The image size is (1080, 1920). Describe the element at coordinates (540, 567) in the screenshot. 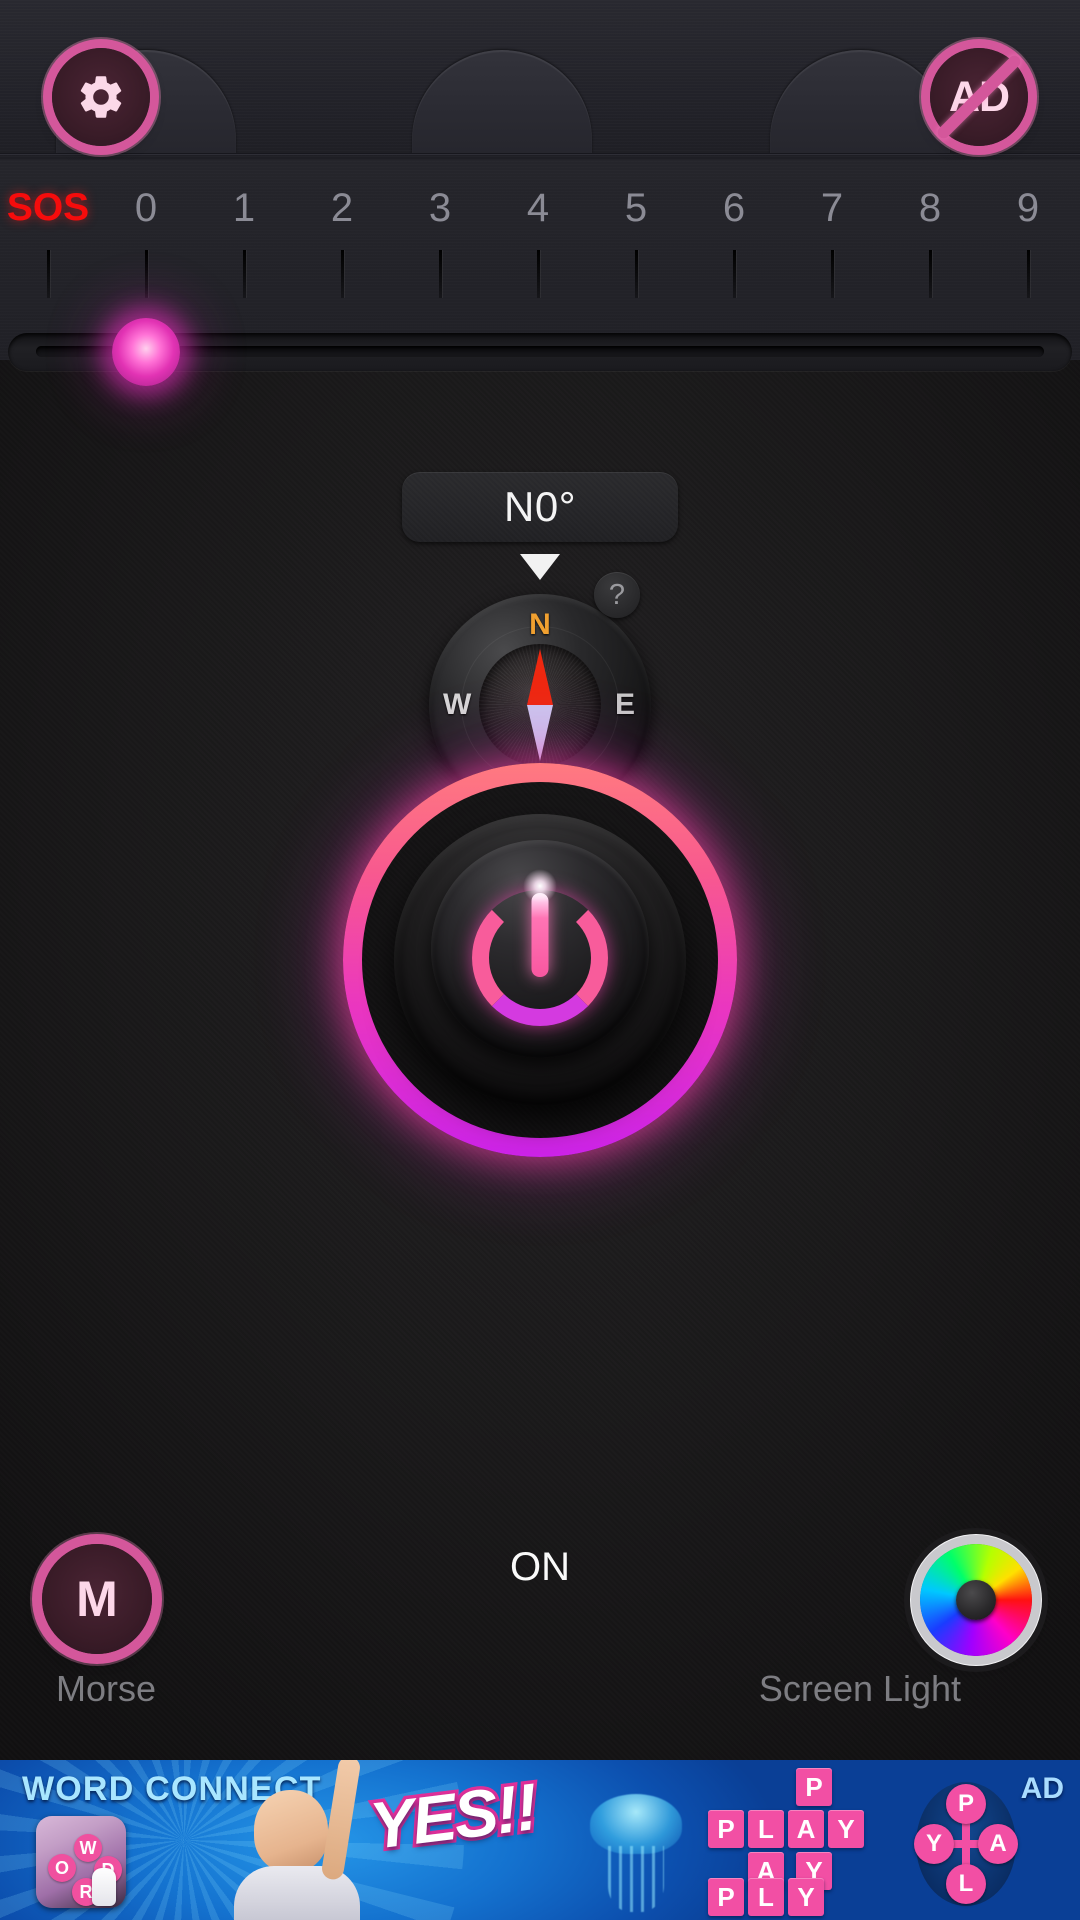

I see `down-triangle-icon` at that location.